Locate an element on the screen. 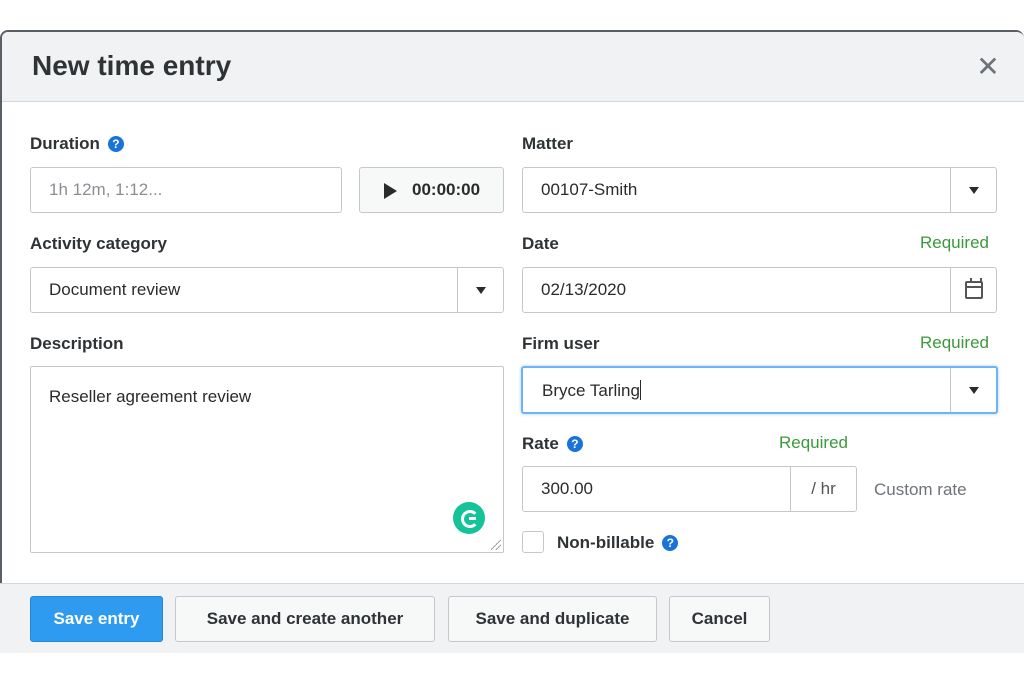 The width and height of the screenshot is (1024, 683). rate-label: Rate? is located at coordinates (552, 444).